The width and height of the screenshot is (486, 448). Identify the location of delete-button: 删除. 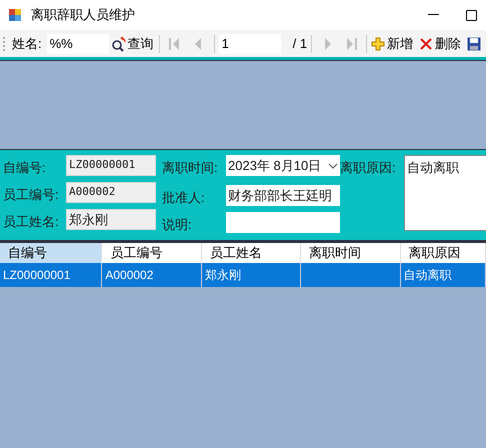
(440, 43).